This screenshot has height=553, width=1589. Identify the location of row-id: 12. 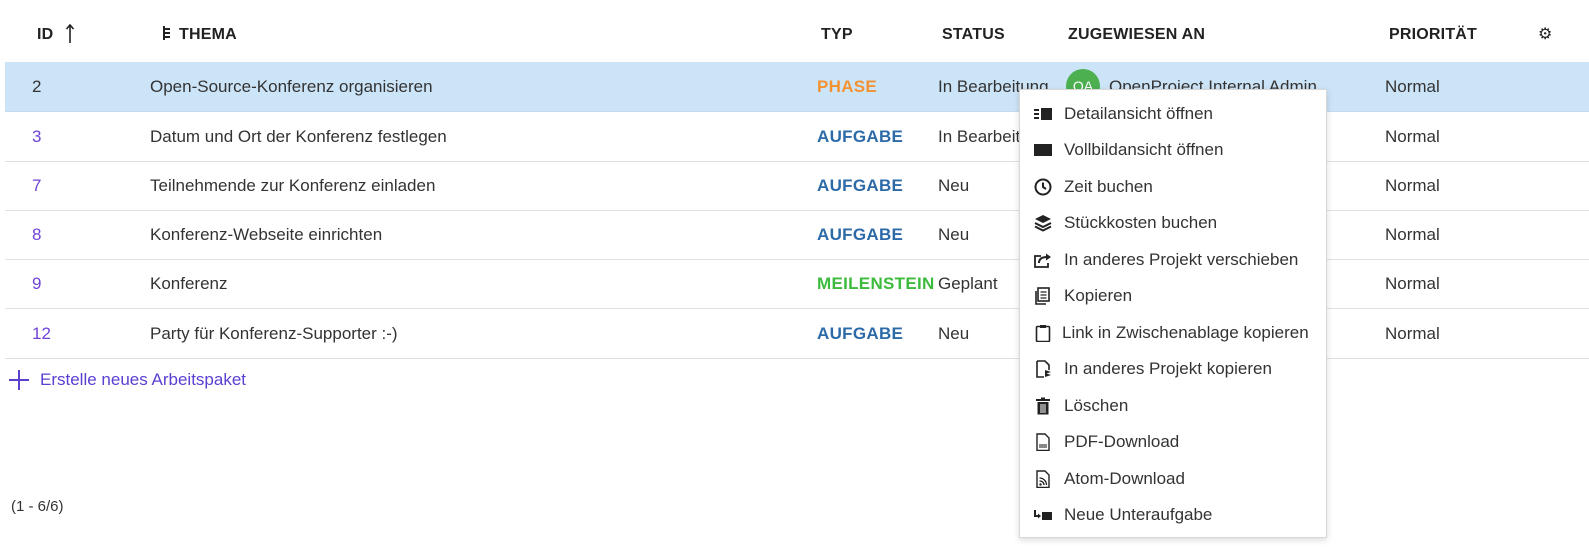
(41, 333).